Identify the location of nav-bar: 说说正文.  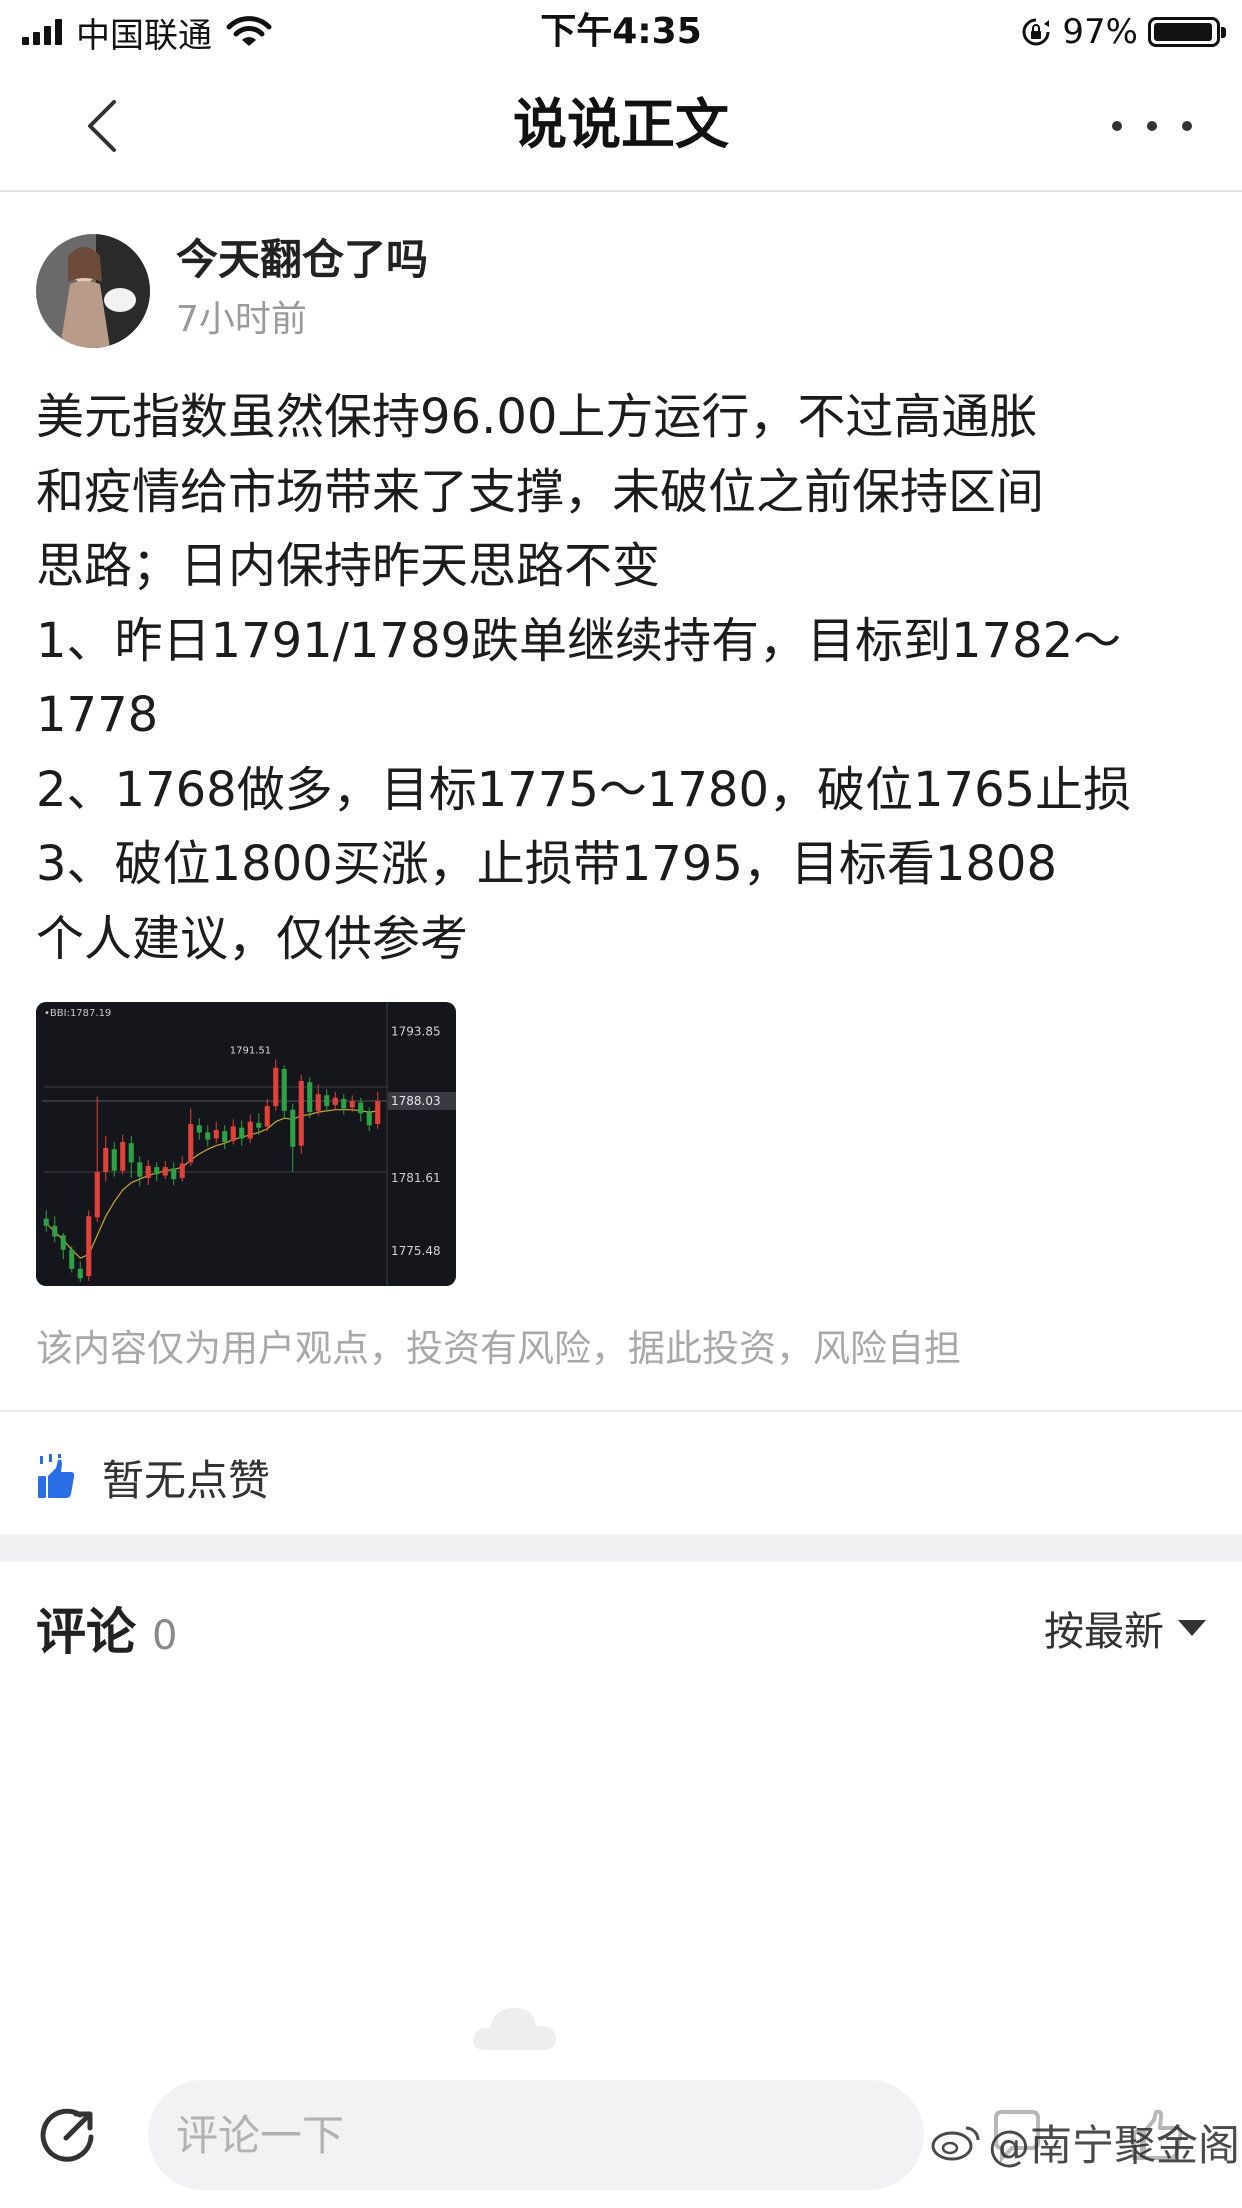
(621, 128).